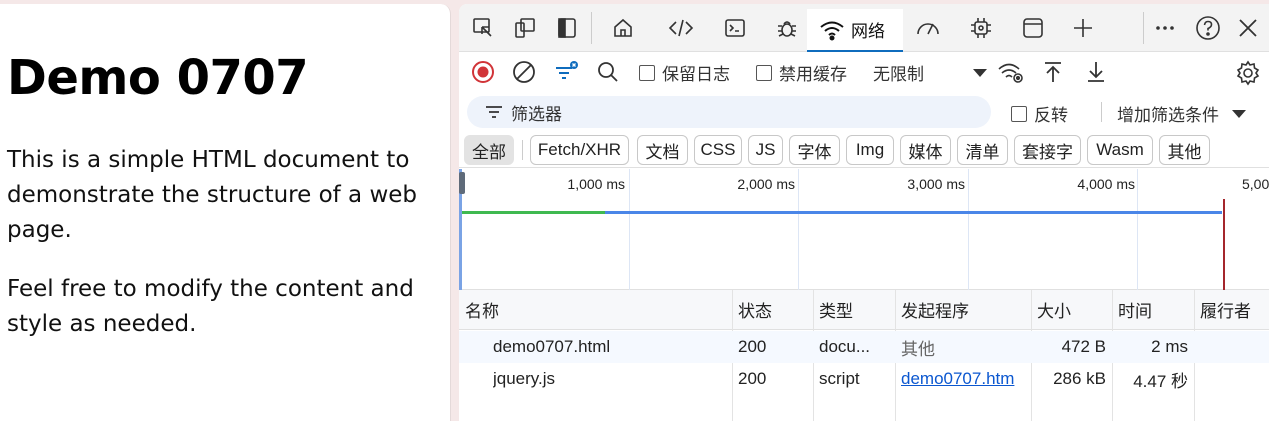  Describe the element at coordinates (596, 184) in the screenshot. I see `overview-tick-label: 1,000 ms` at that location.